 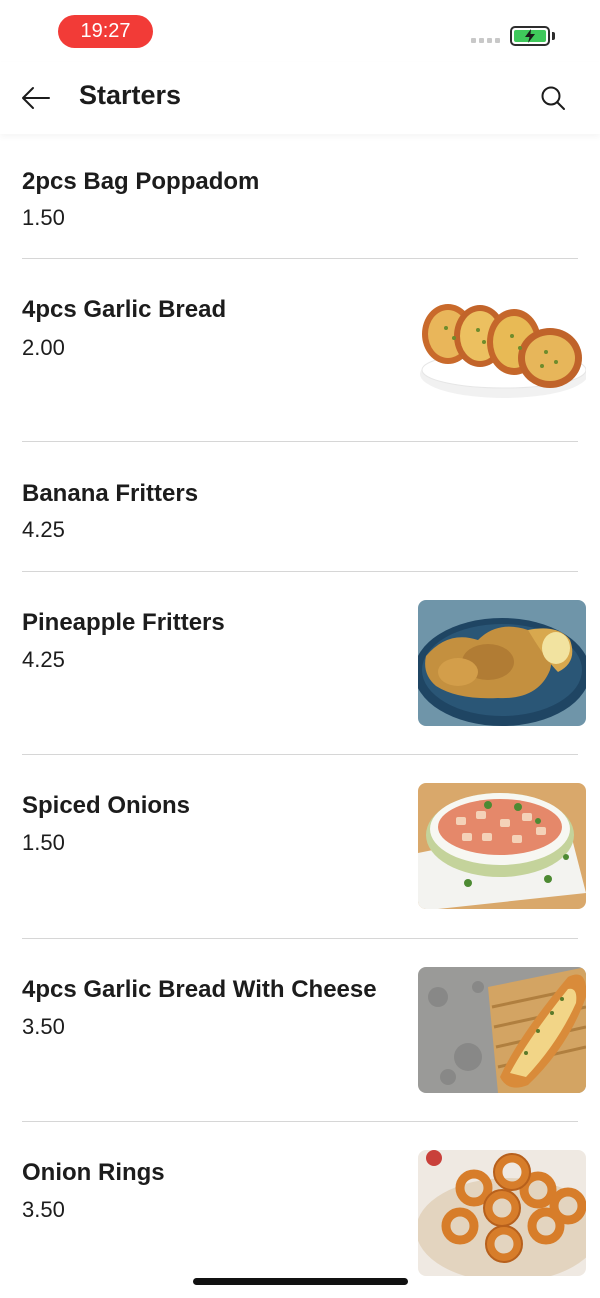 What do you see at coordinates (530, 36) in the screenshot?
I see `battery-icon` at bounding box center [530, 36].